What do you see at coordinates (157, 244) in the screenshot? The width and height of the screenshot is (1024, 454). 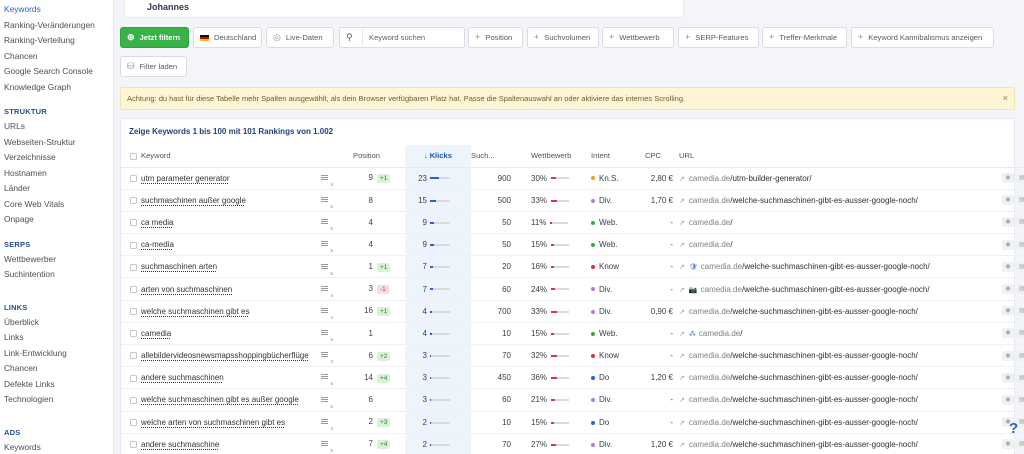 I see `keyword-link: ca-media` at bounding box center [157, 244].